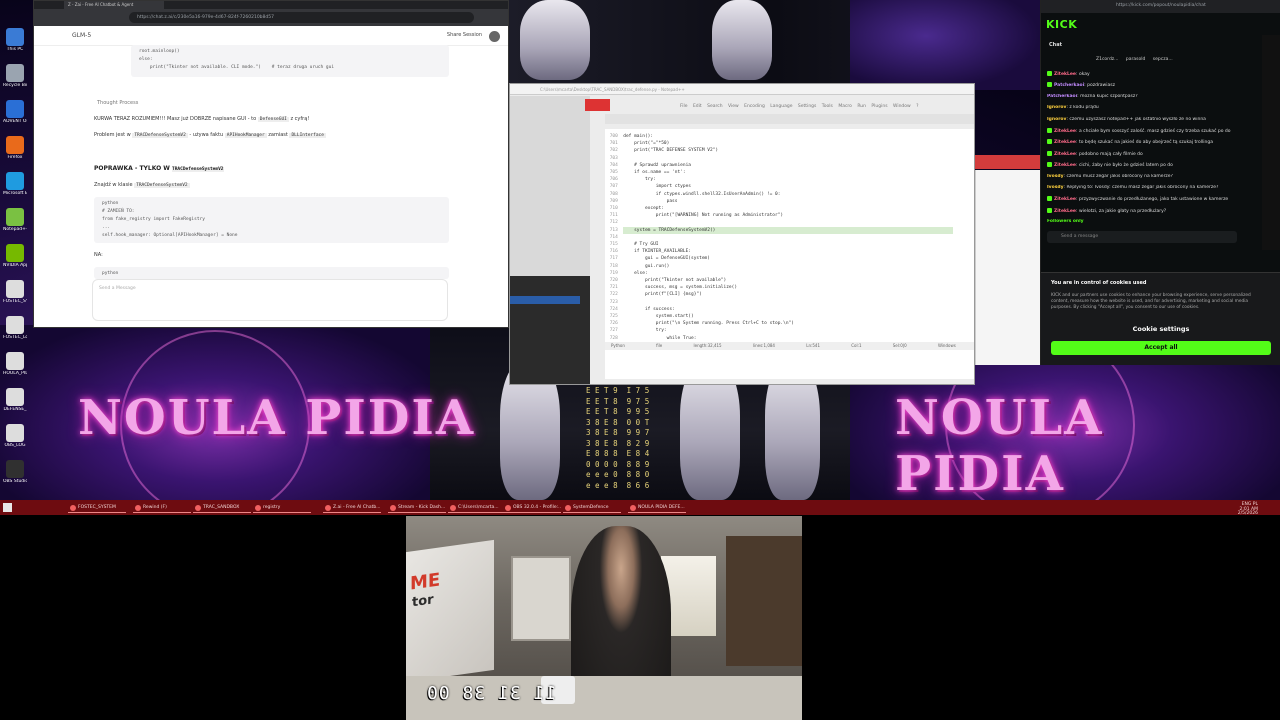 This screenshot has height=720, width=1280. I want to click on line-number: 700, so click(615, 136).